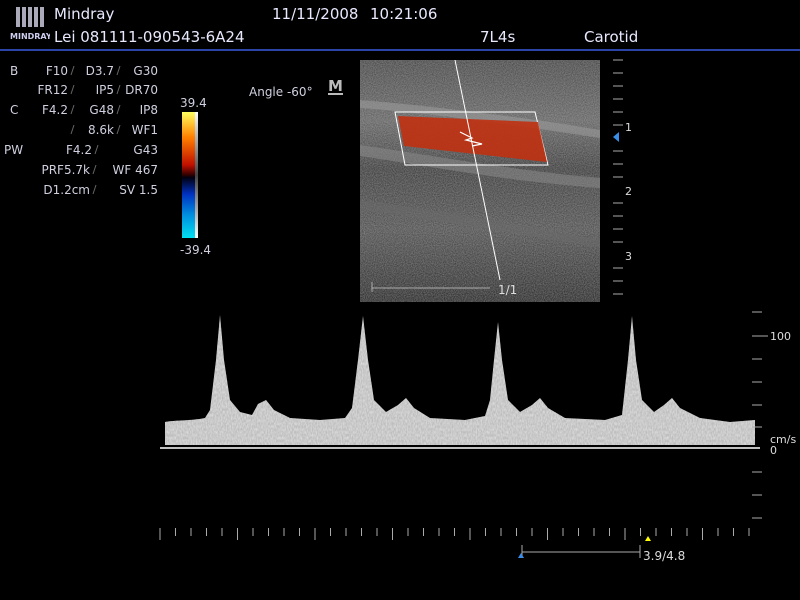 This screenshot has width=800, height=600. What do you see at coordinates (335, 86) in the screenshot?
I see `m-marker-icon: M` at bounding box center [335, 86].